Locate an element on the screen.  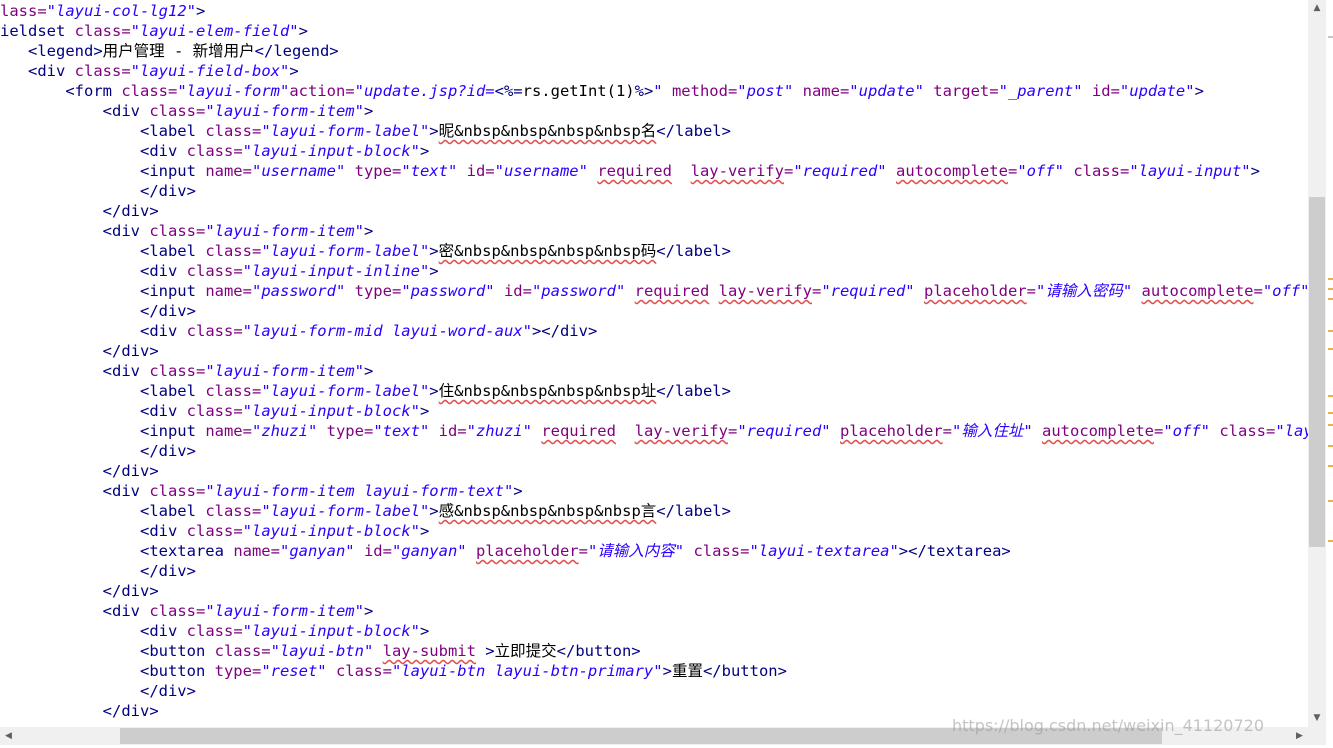
code-token: ></div> is located at coordinates (564, 331).